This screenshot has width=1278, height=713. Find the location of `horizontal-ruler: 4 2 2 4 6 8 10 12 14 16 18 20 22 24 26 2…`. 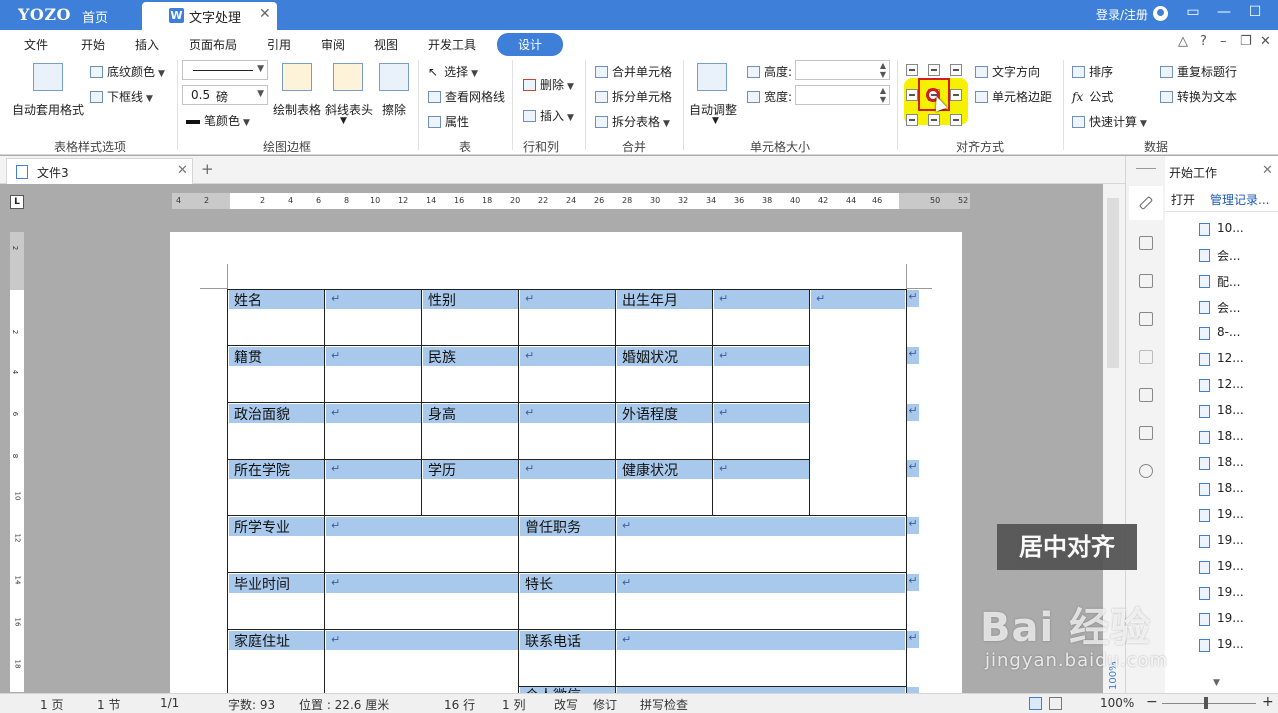

horizontal-ruler: 4 2 2 4 6 8 10 12 14 16 18 20 22 24 26 2… is located at coordinates (571, 201).